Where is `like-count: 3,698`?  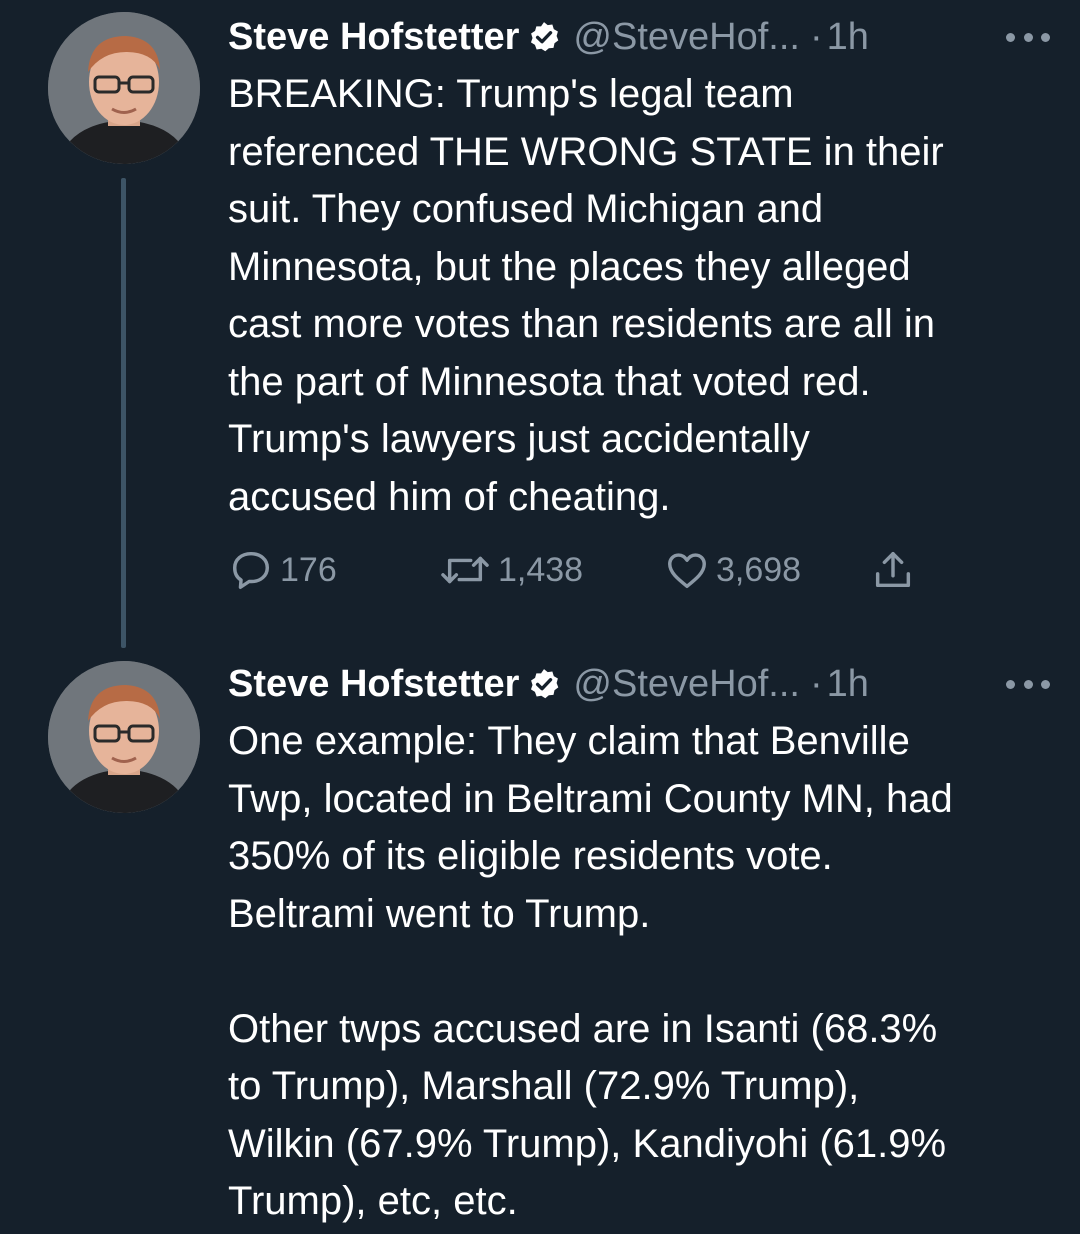 like-count: 3,698 is located at coordinates (759, 569).